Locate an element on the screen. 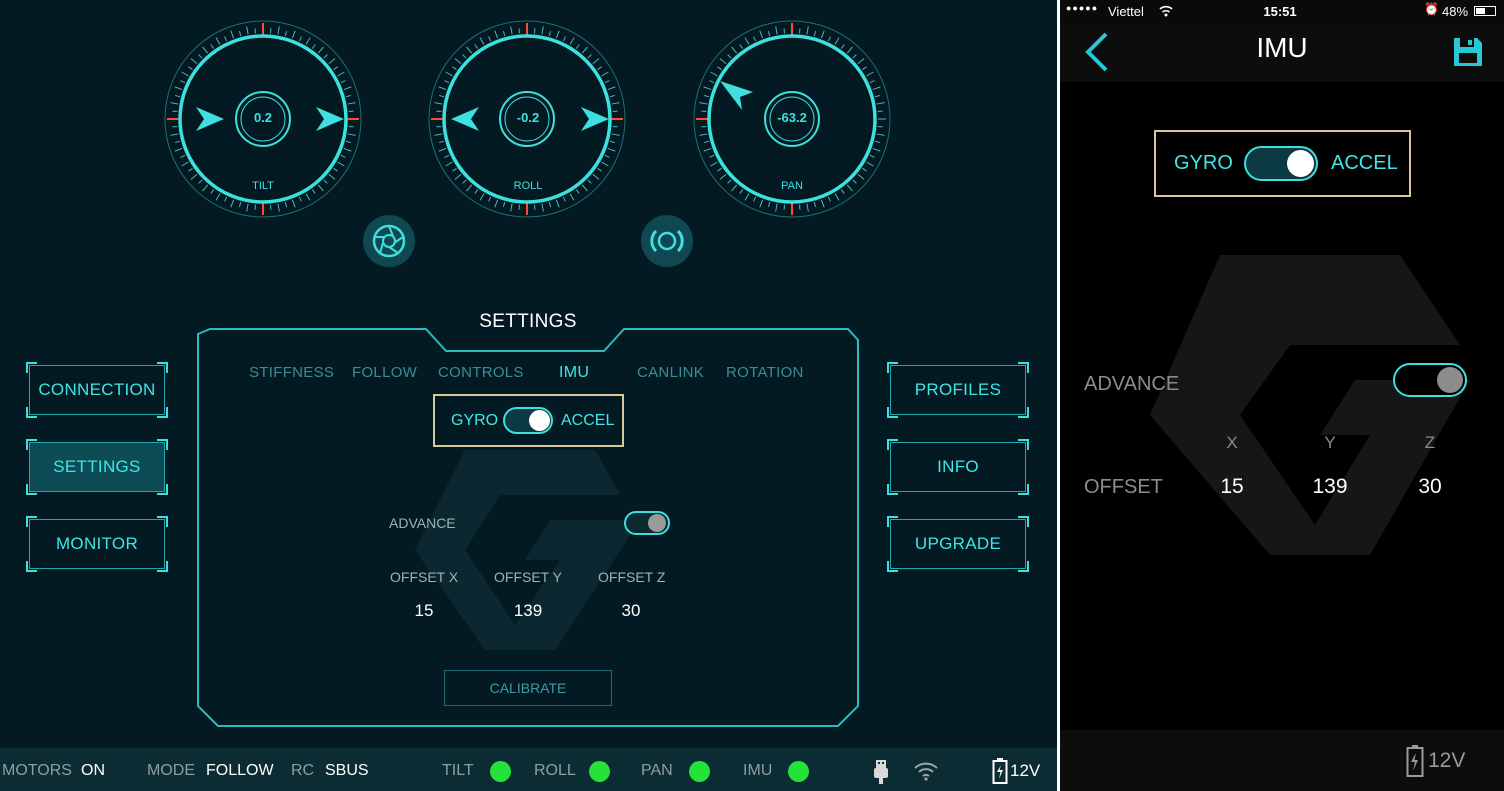 The height and width of the screenshot is (791, 1504). advance-label: ADVANCE is located at coordinates (422, 523).